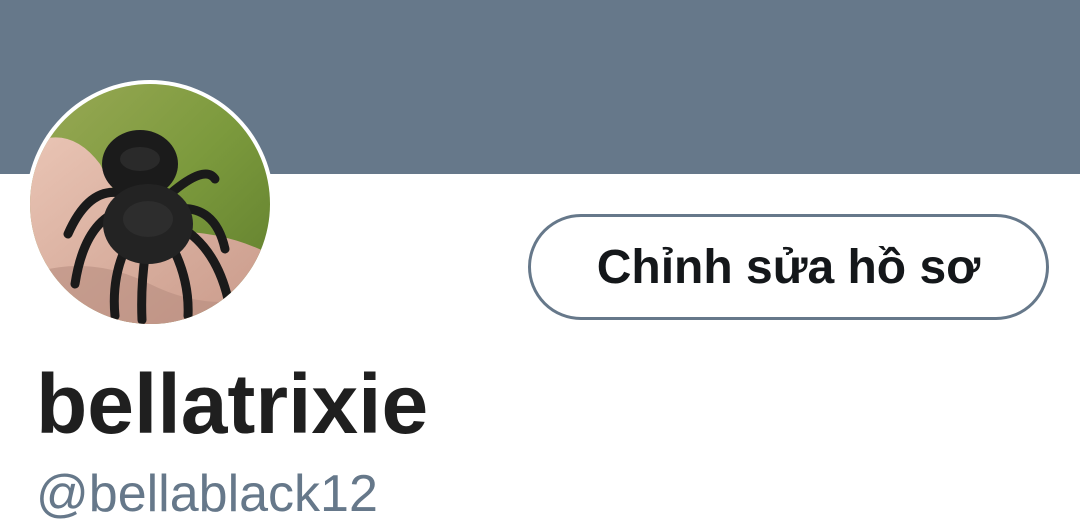  I want to click on avatar, so click(150, 204).